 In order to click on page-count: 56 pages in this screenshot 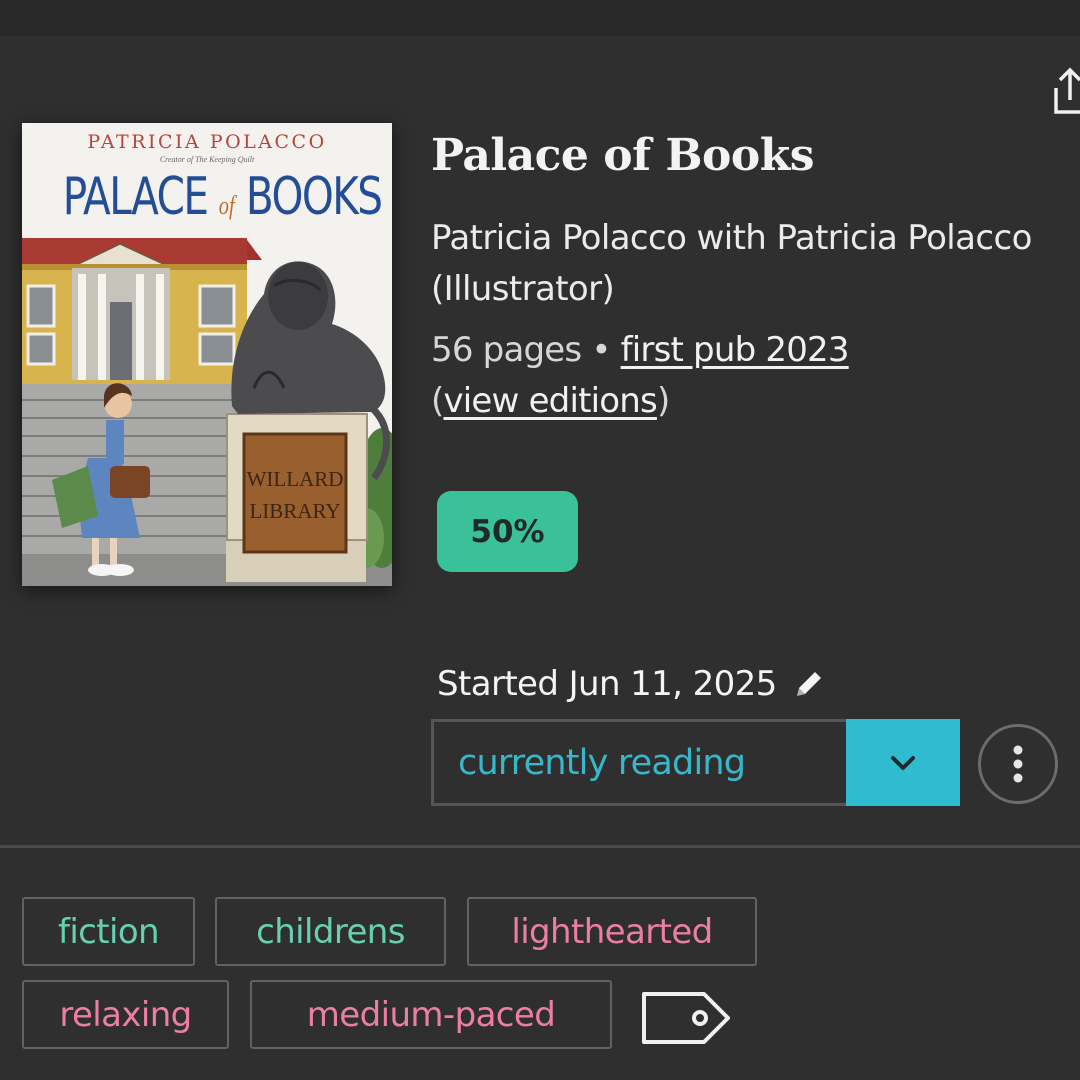, I will do `click(506, 350)`.